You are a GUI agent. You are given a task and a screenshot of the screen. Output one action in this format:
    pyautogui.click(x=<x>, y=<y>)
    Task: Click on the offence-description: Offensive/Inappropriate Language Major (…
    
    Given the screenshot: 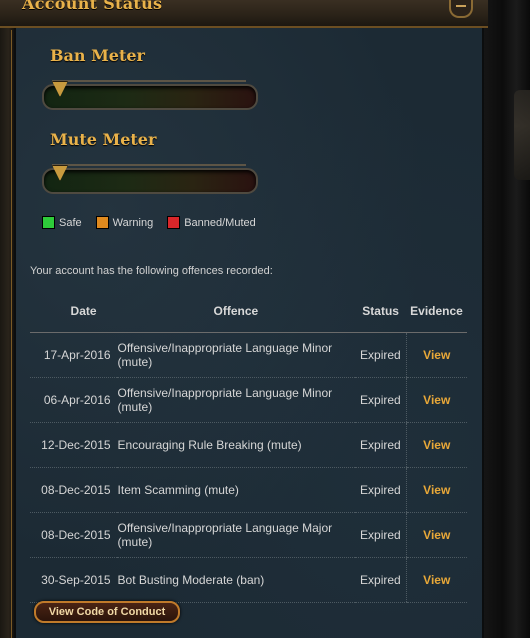 What is the action you would take?
    pyautogui.click(x=236, y=535)
    